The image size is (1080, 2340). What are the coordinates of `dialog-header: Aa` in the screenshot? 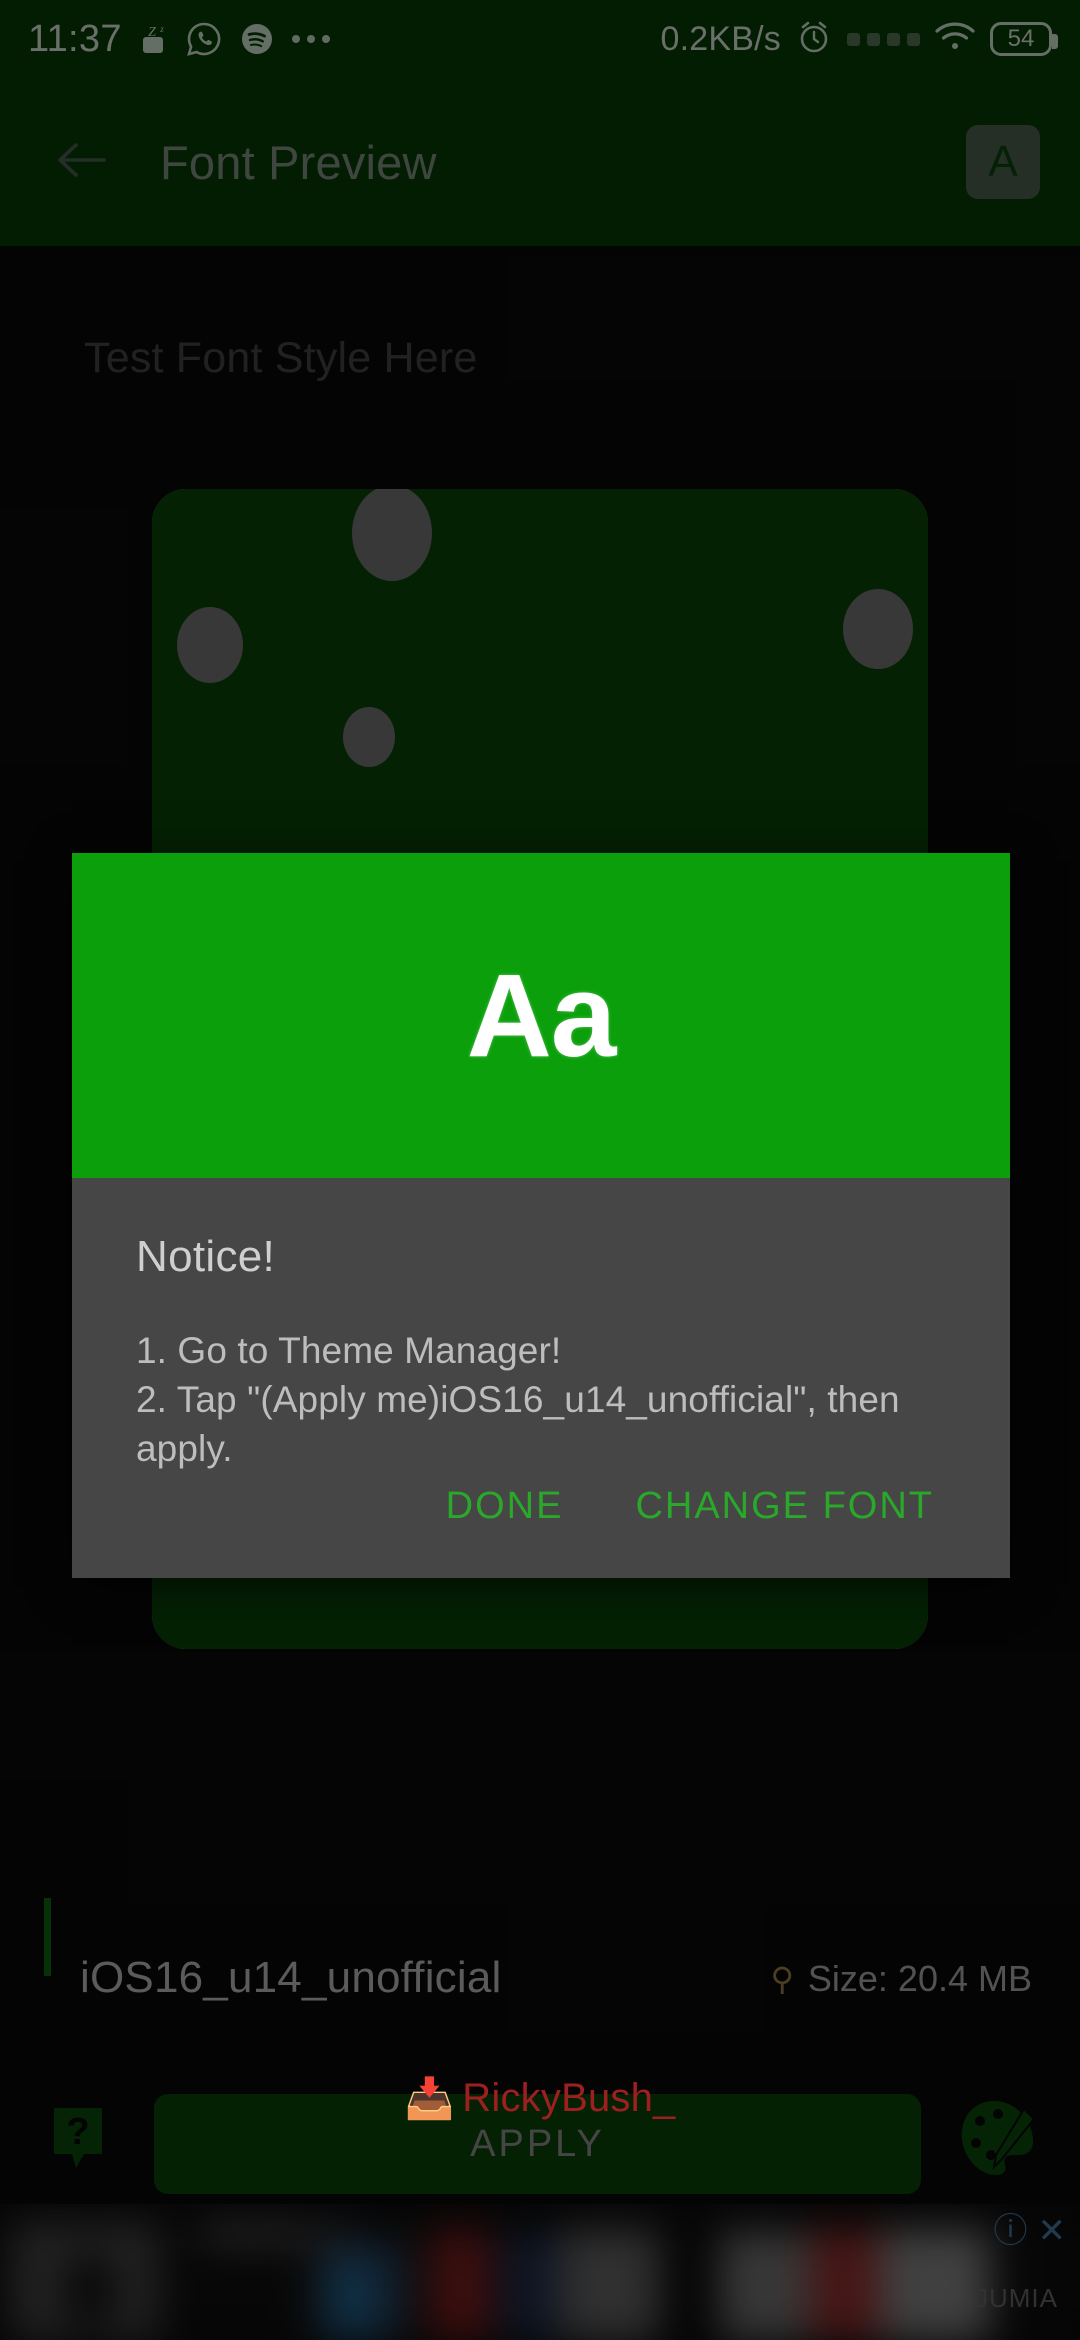 It's located at (541, 1015).